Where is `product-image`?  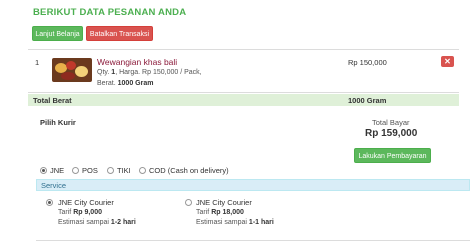
product-image is located at coordinates (72, 70).